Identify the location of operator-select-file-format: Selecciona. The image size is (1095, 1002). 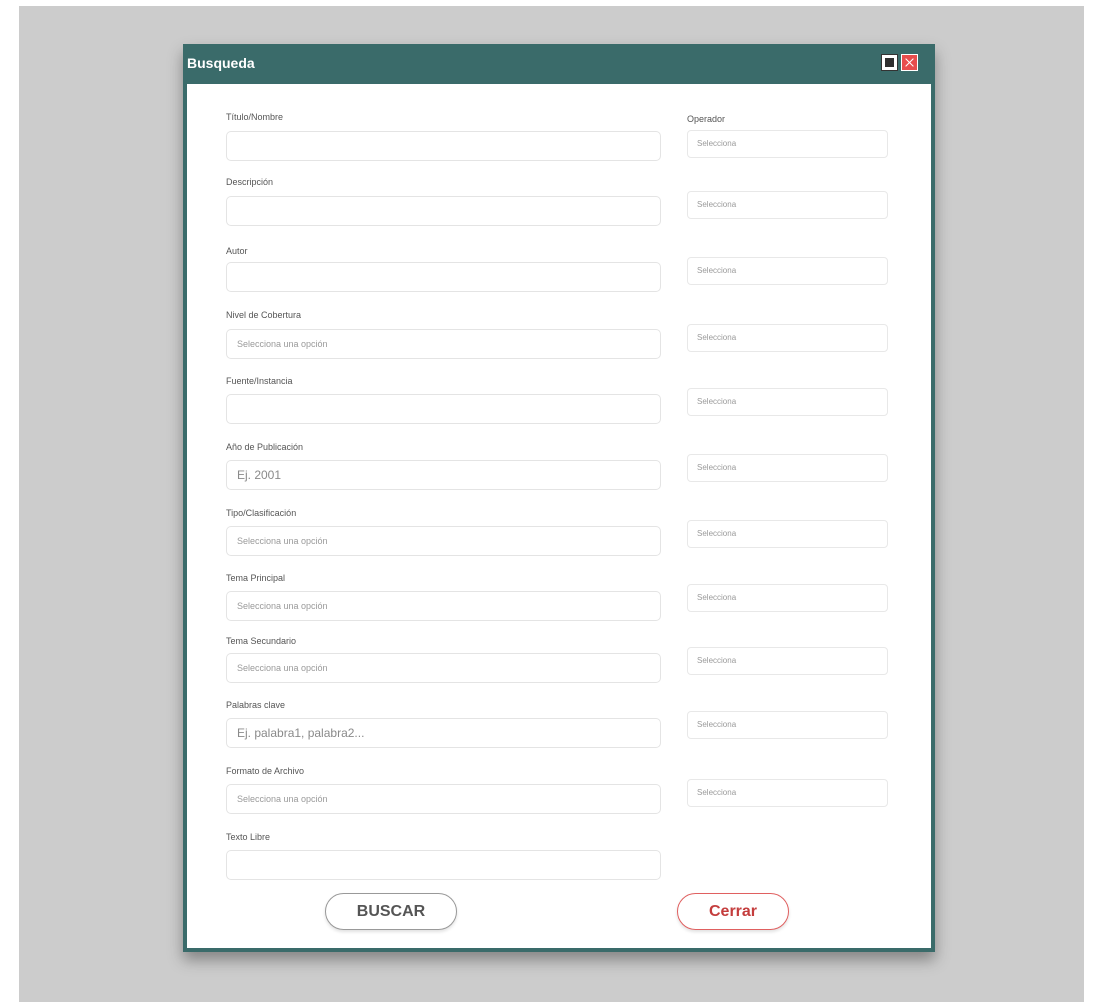
(787, 793).